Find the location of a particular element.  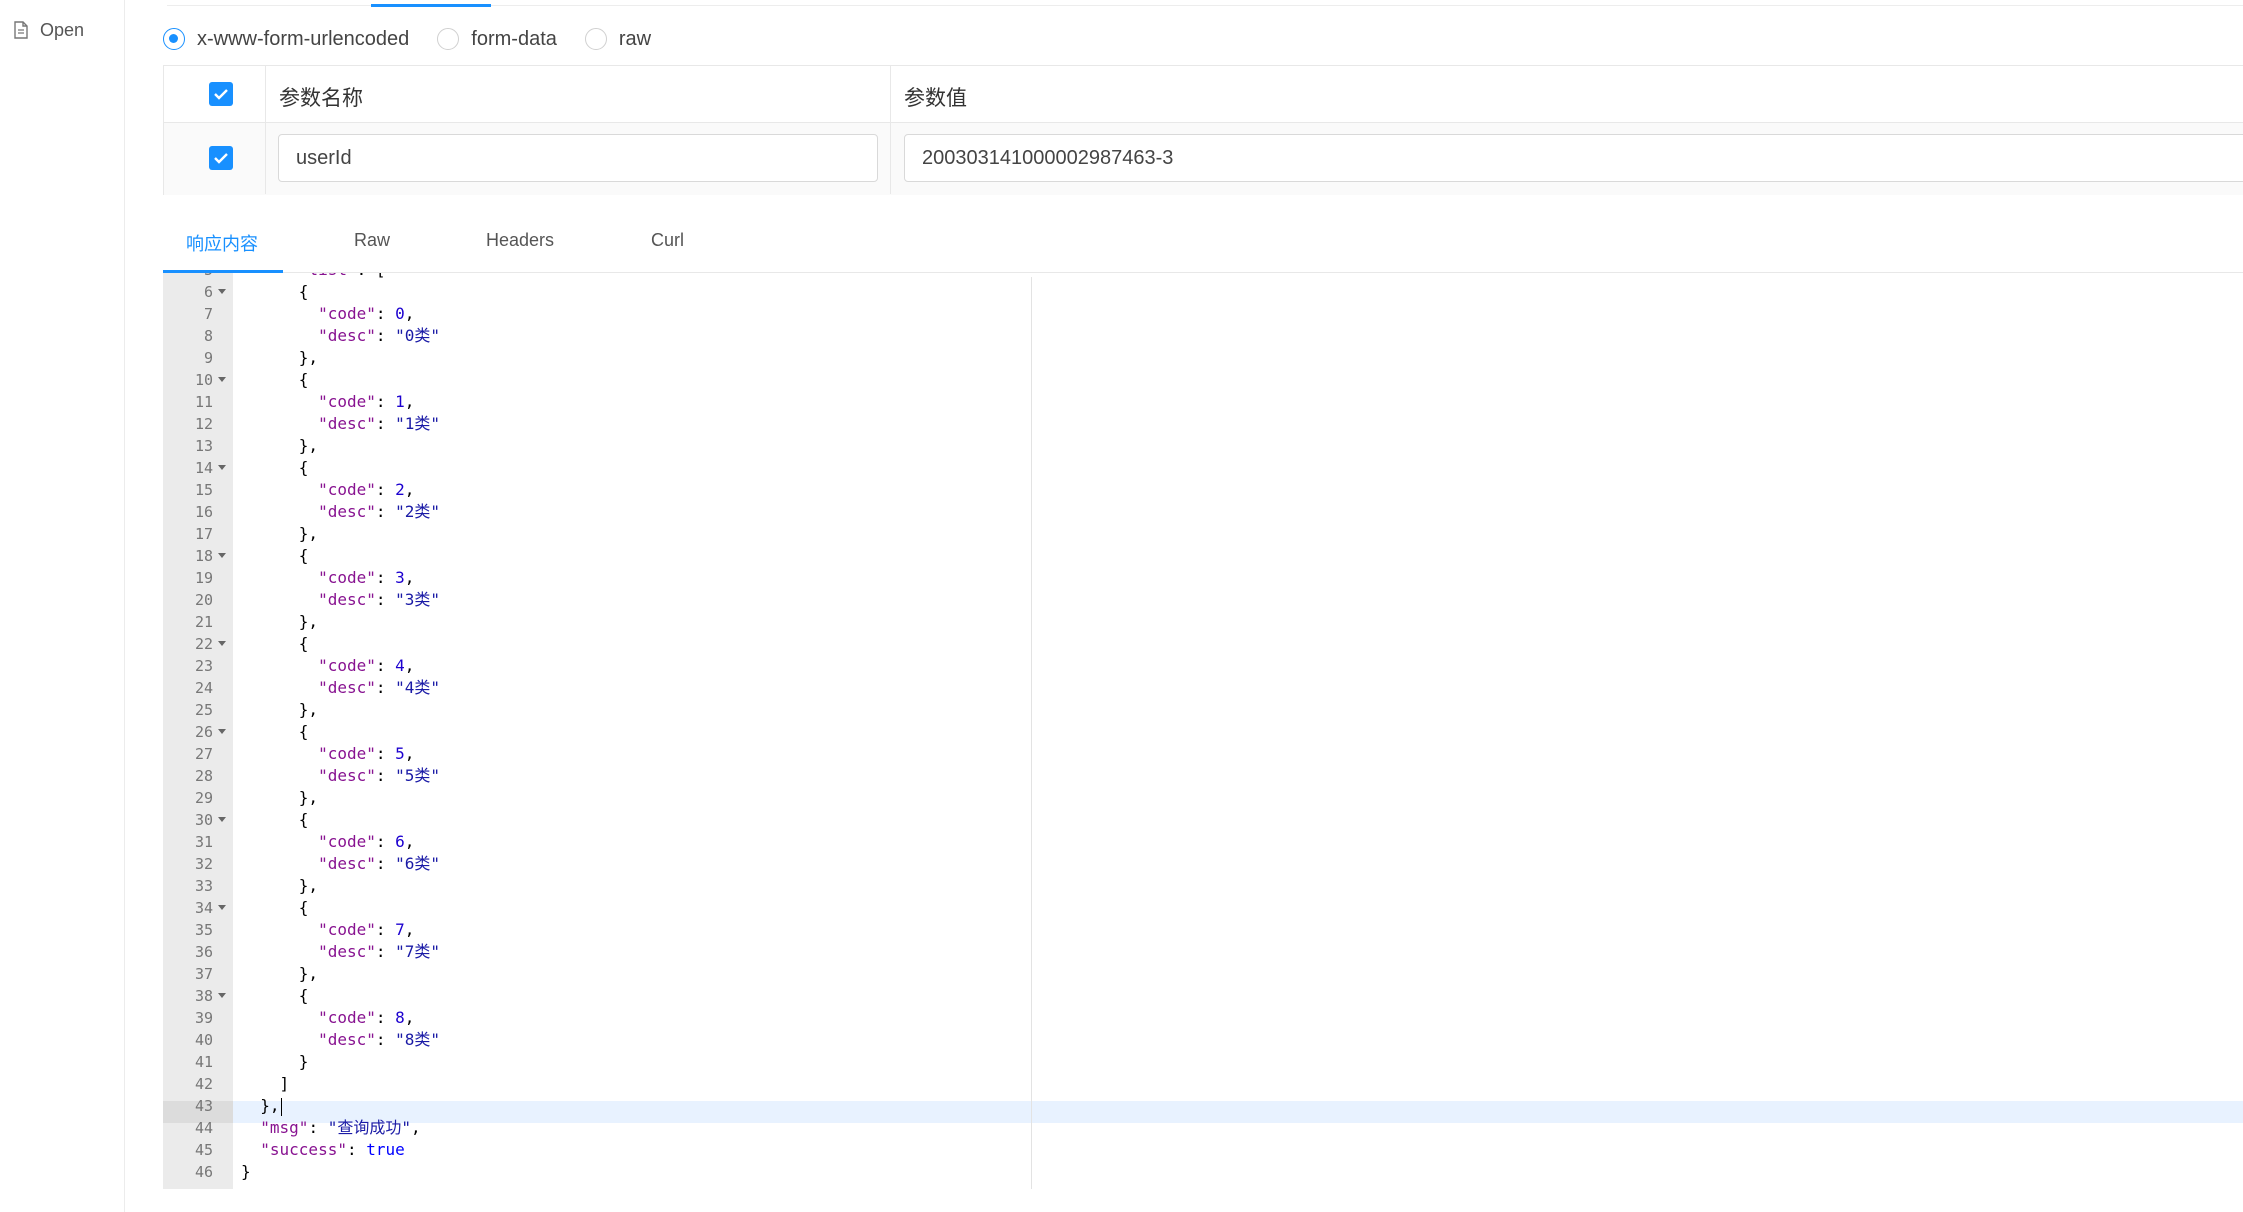

line-number: 29 is located at coordinates (203, 798).